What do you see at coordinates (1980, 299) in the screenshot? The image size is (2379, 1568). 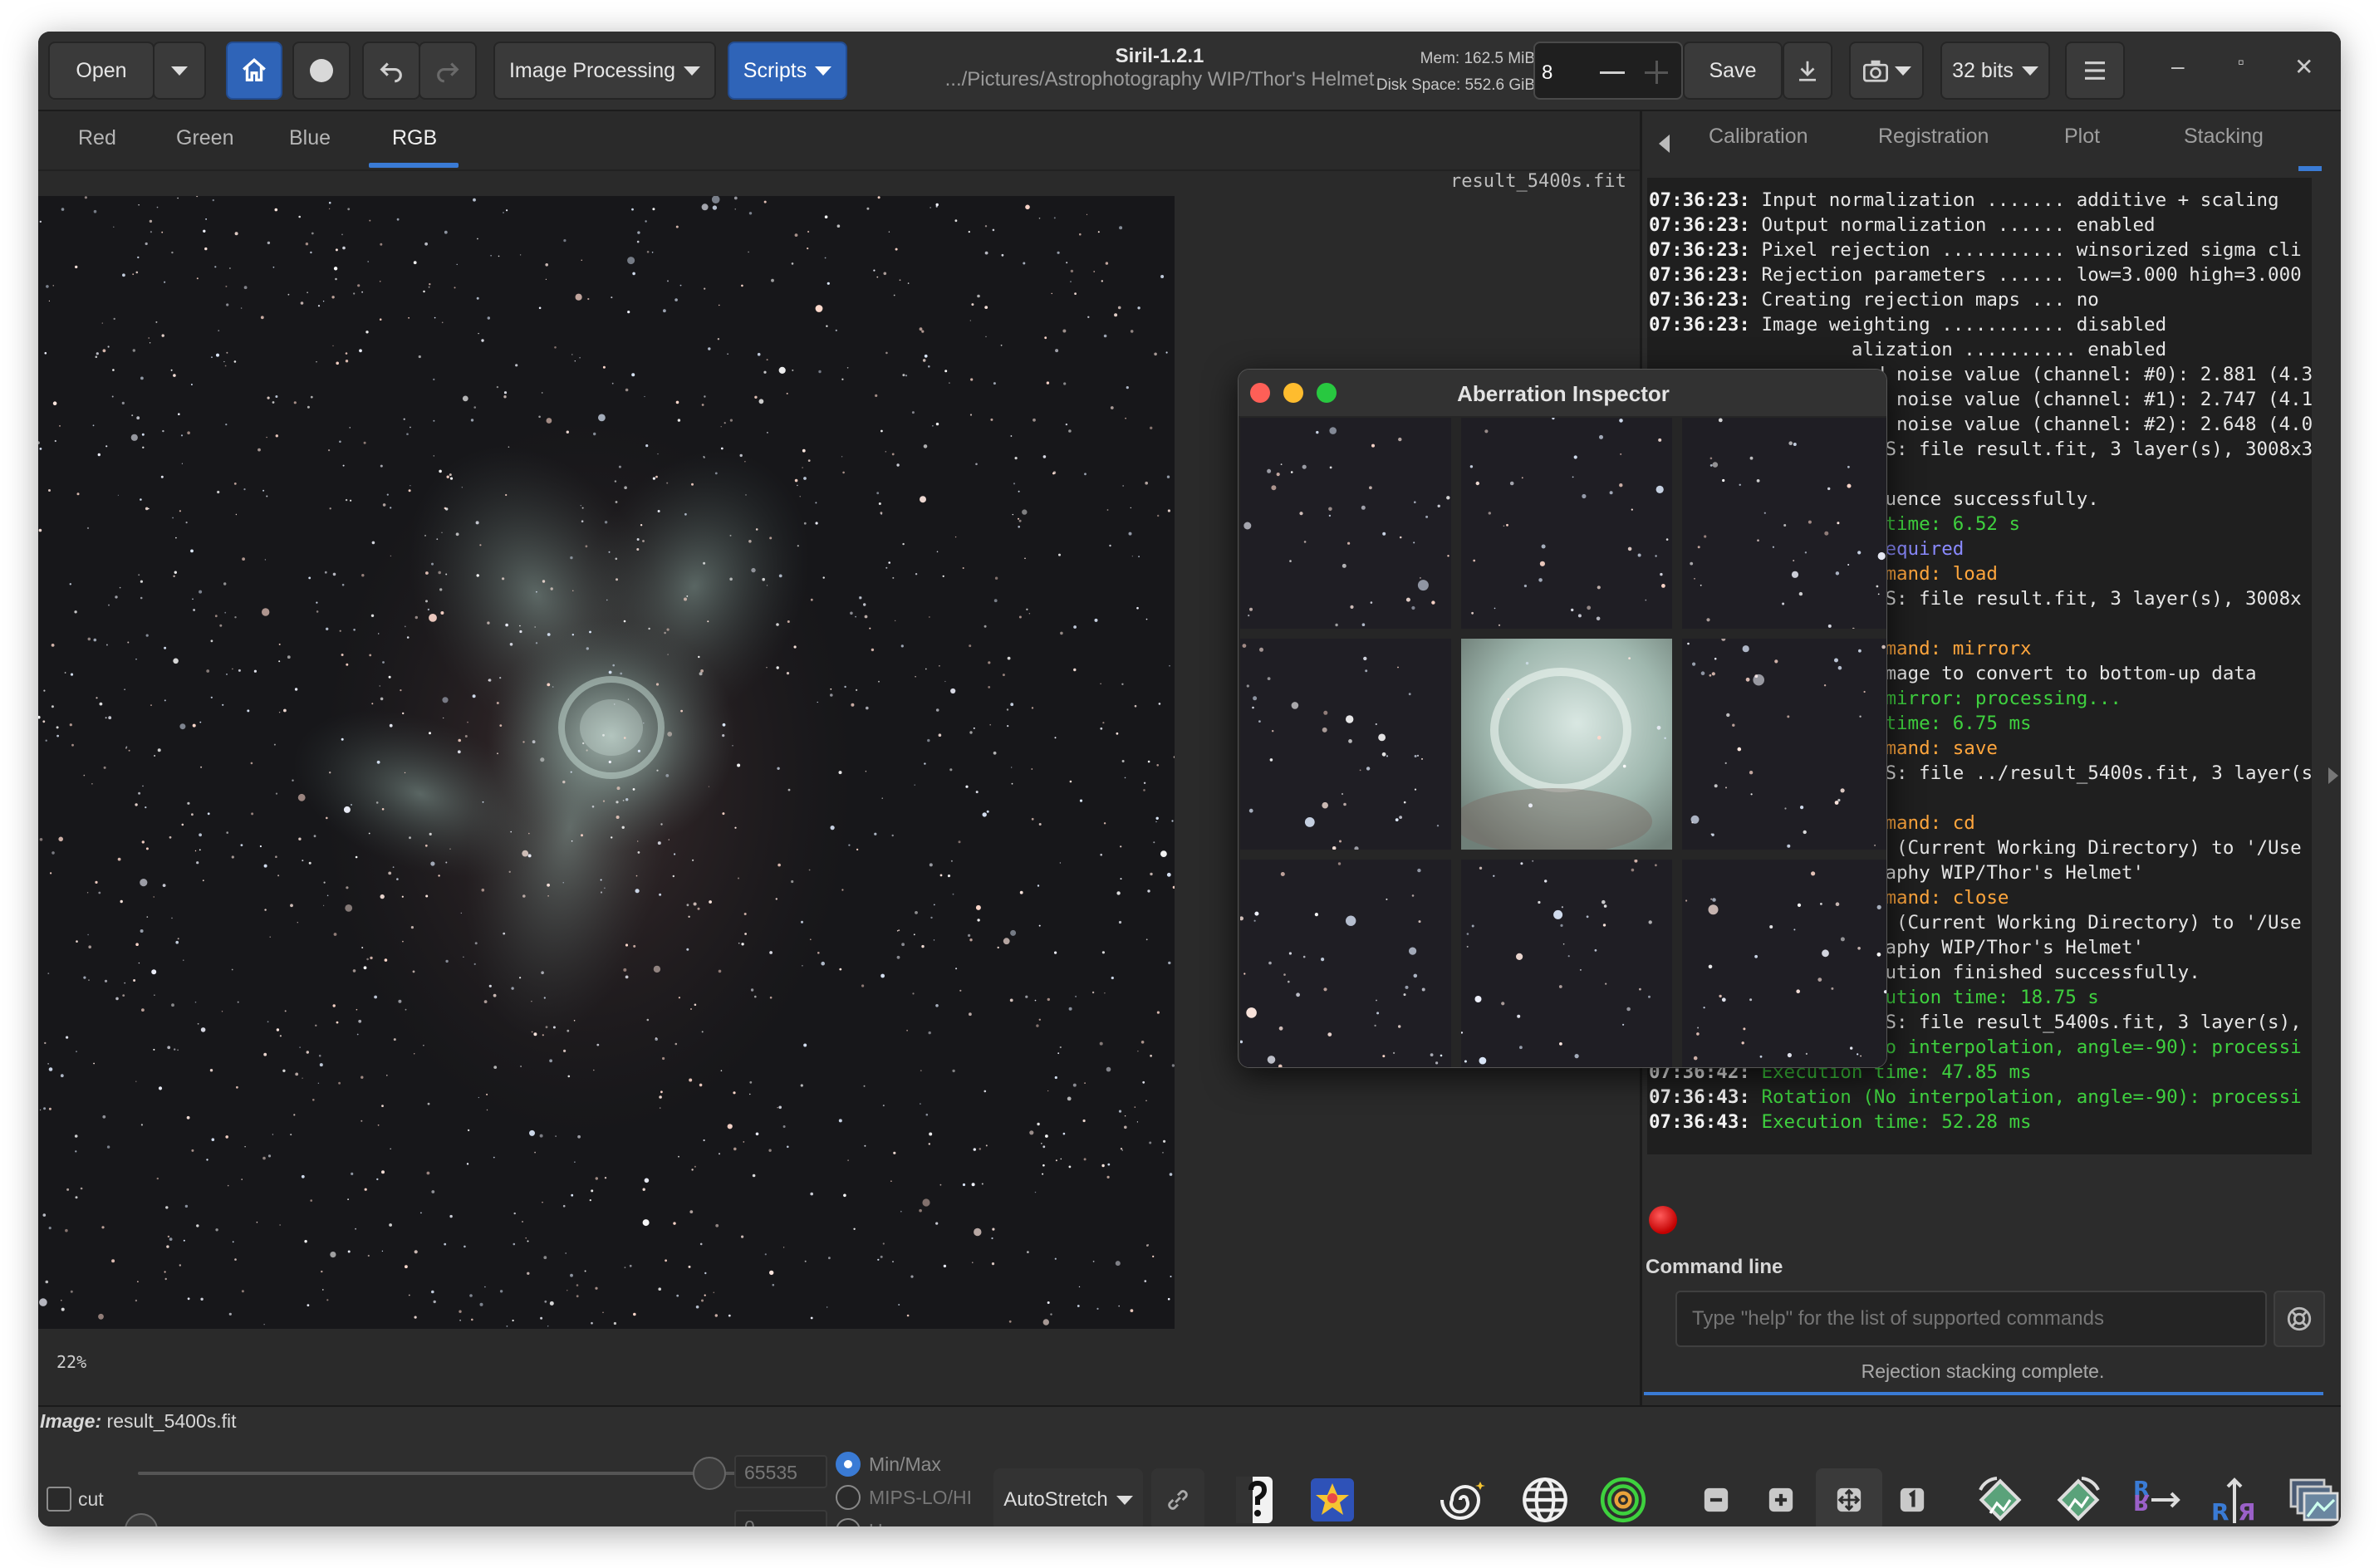 I see `log-line: 07:36:23: Creating rejection maps ... no` at bounding box center [1980, 299].